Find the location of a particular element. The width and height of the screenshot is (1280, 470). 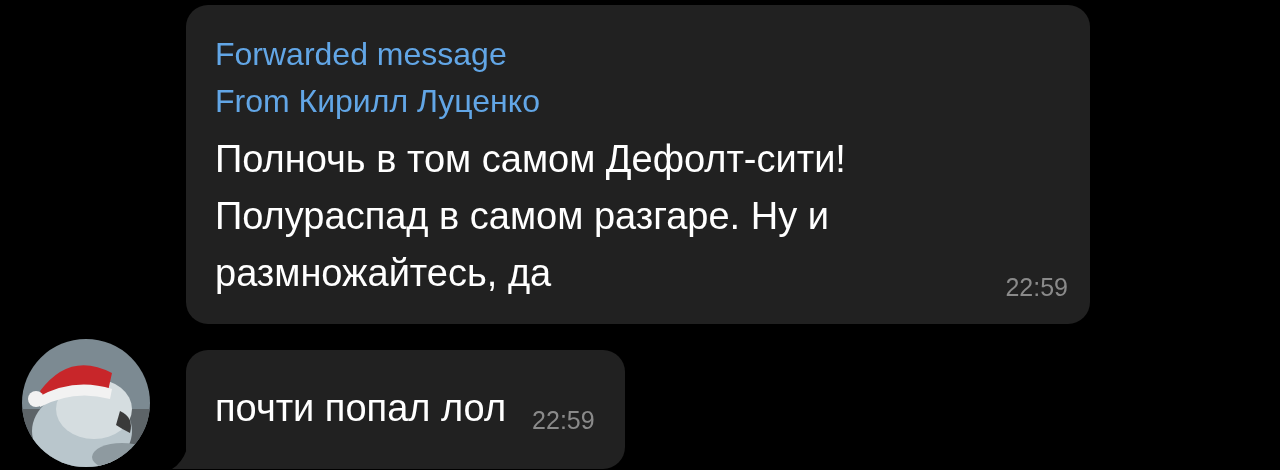

message-text: почти попал лол is located at coordinates (361, 408).